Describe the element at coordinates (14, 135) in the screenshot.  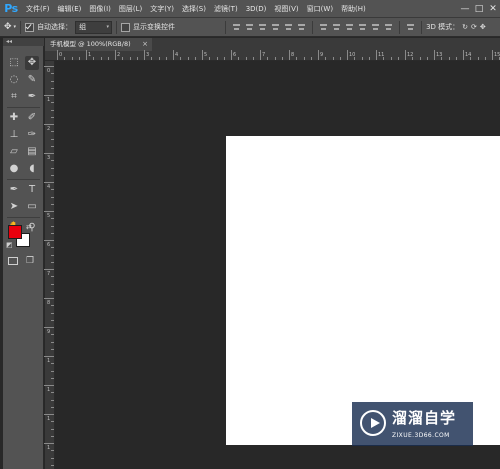
I see `clone-stamp-icon: ⊥` at that location.